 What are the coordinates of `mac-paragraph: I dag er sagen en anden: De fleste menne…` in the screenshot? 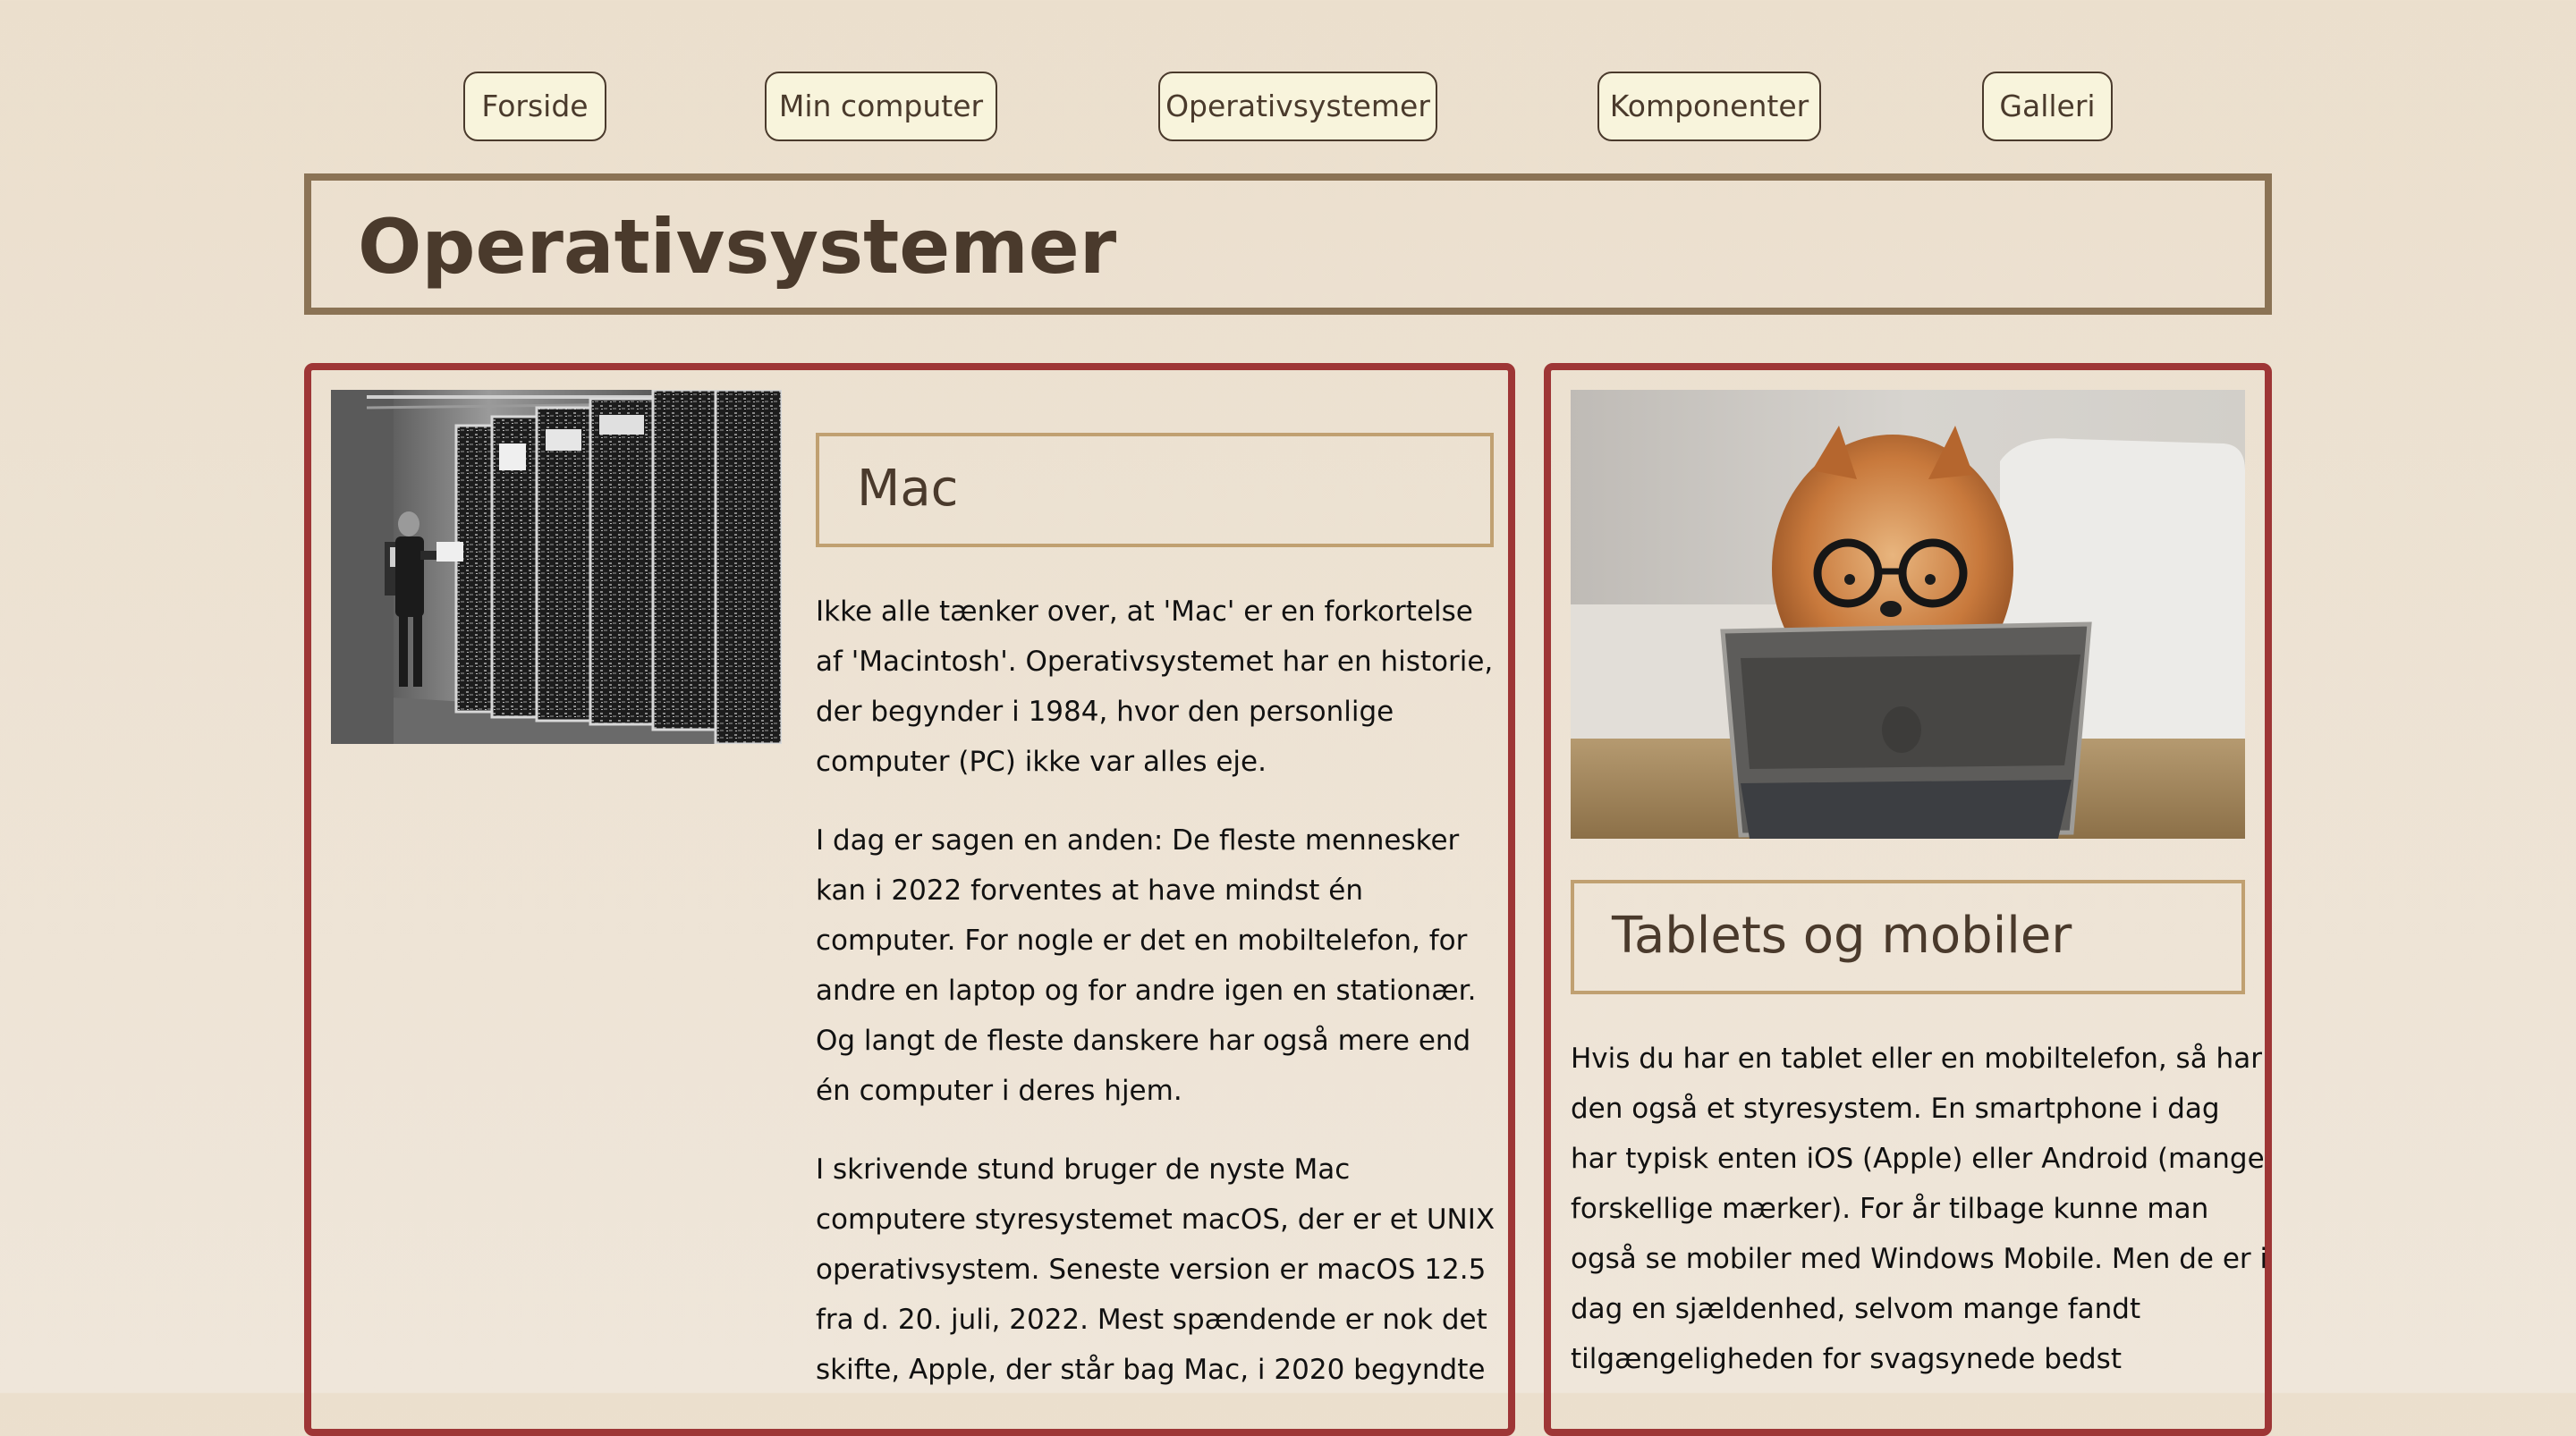 It's located at (1146, 965).